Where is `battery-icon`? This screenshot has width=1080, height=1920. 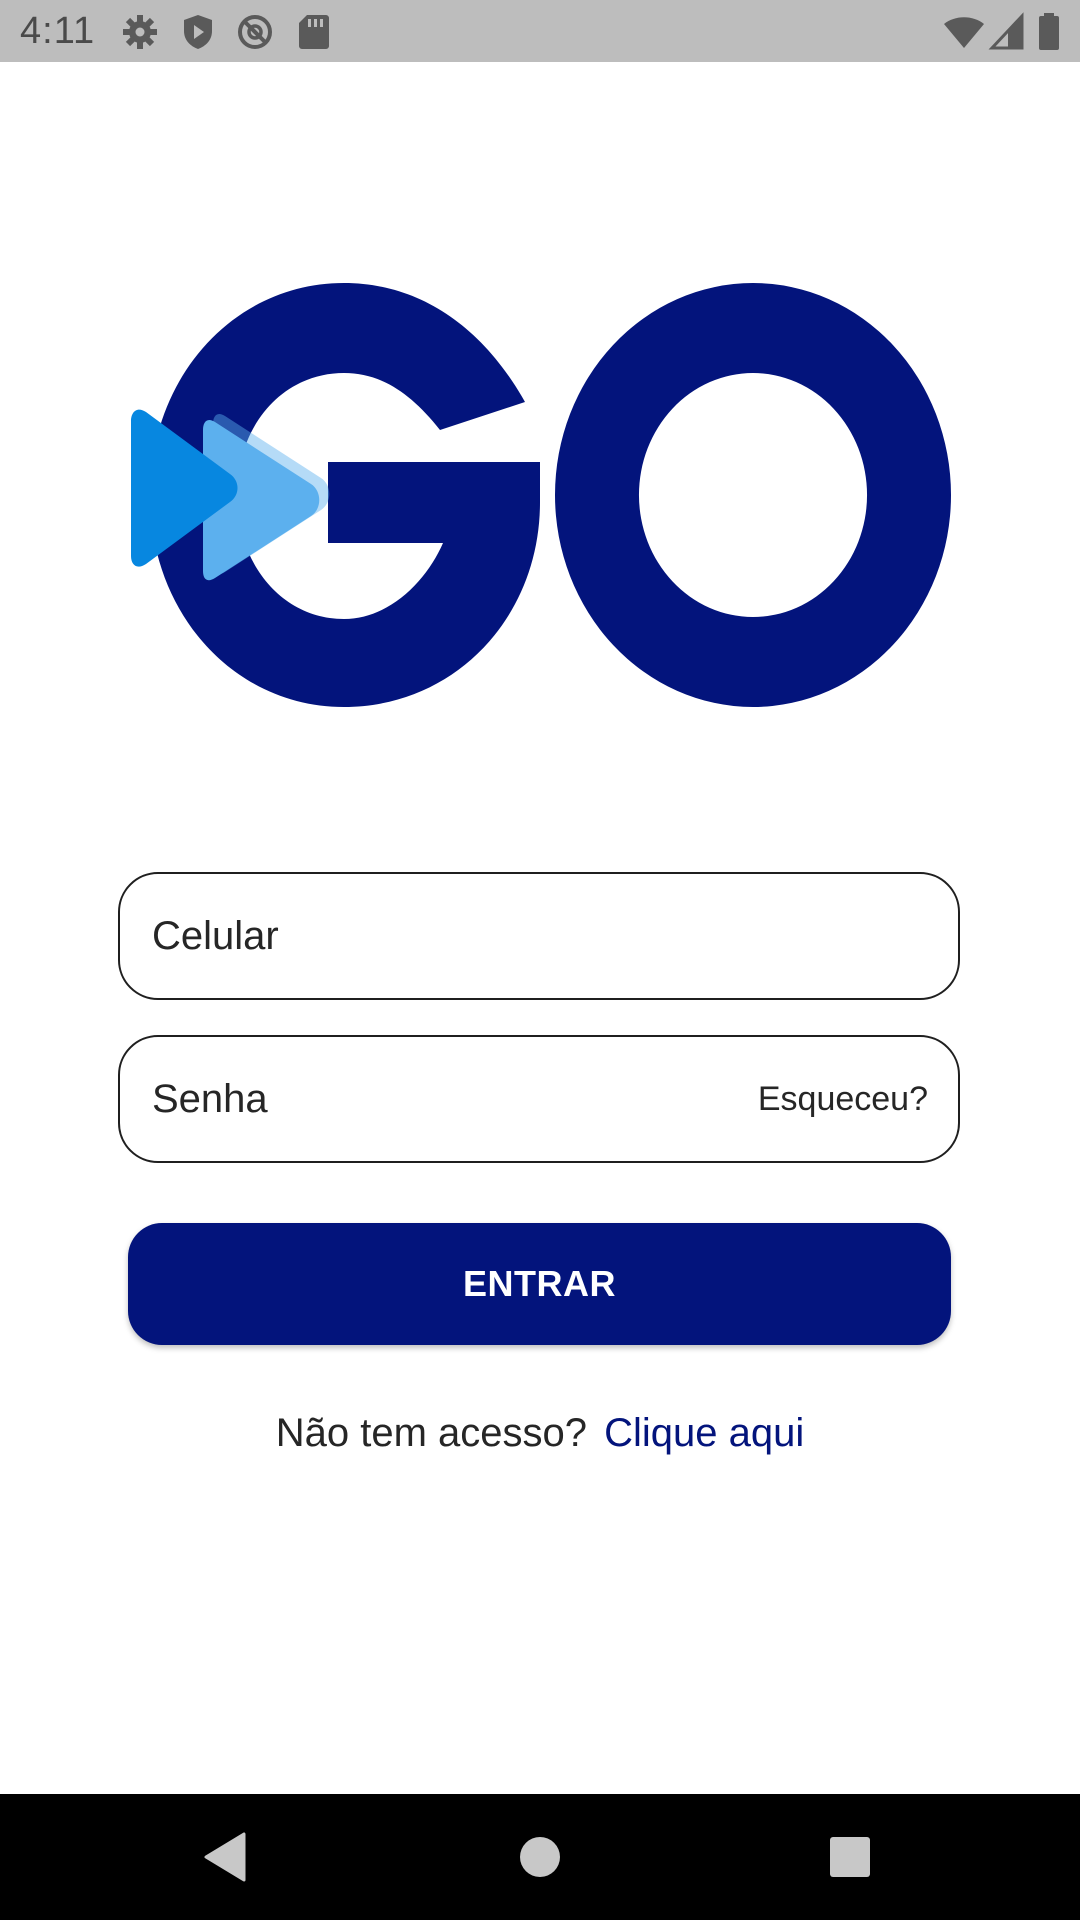
battery-icon is located at coordinates (1049, 31).